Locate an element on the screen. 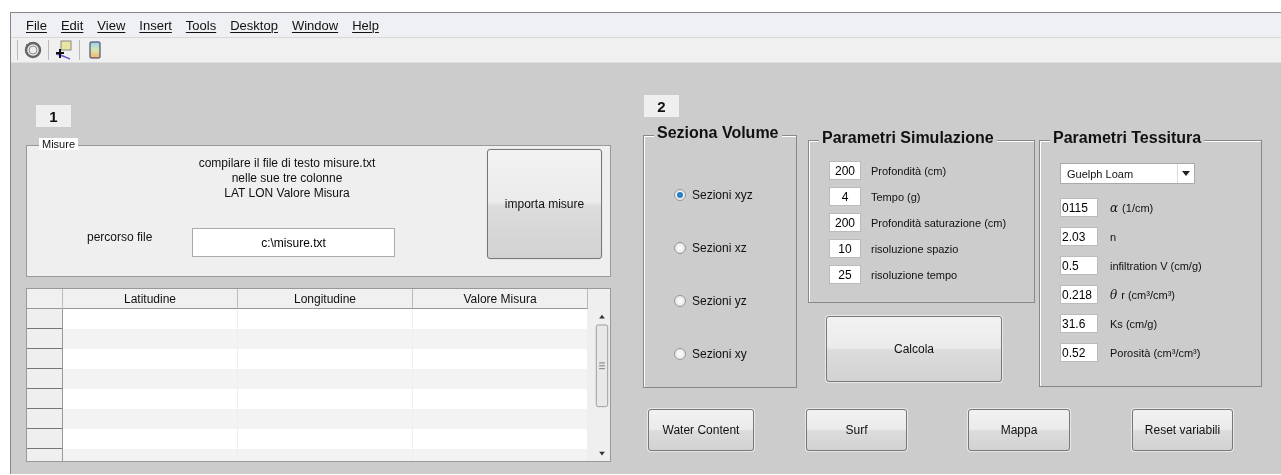 The image size is (1281, 475). action-button: Surf is located at coordinates (856, 430).